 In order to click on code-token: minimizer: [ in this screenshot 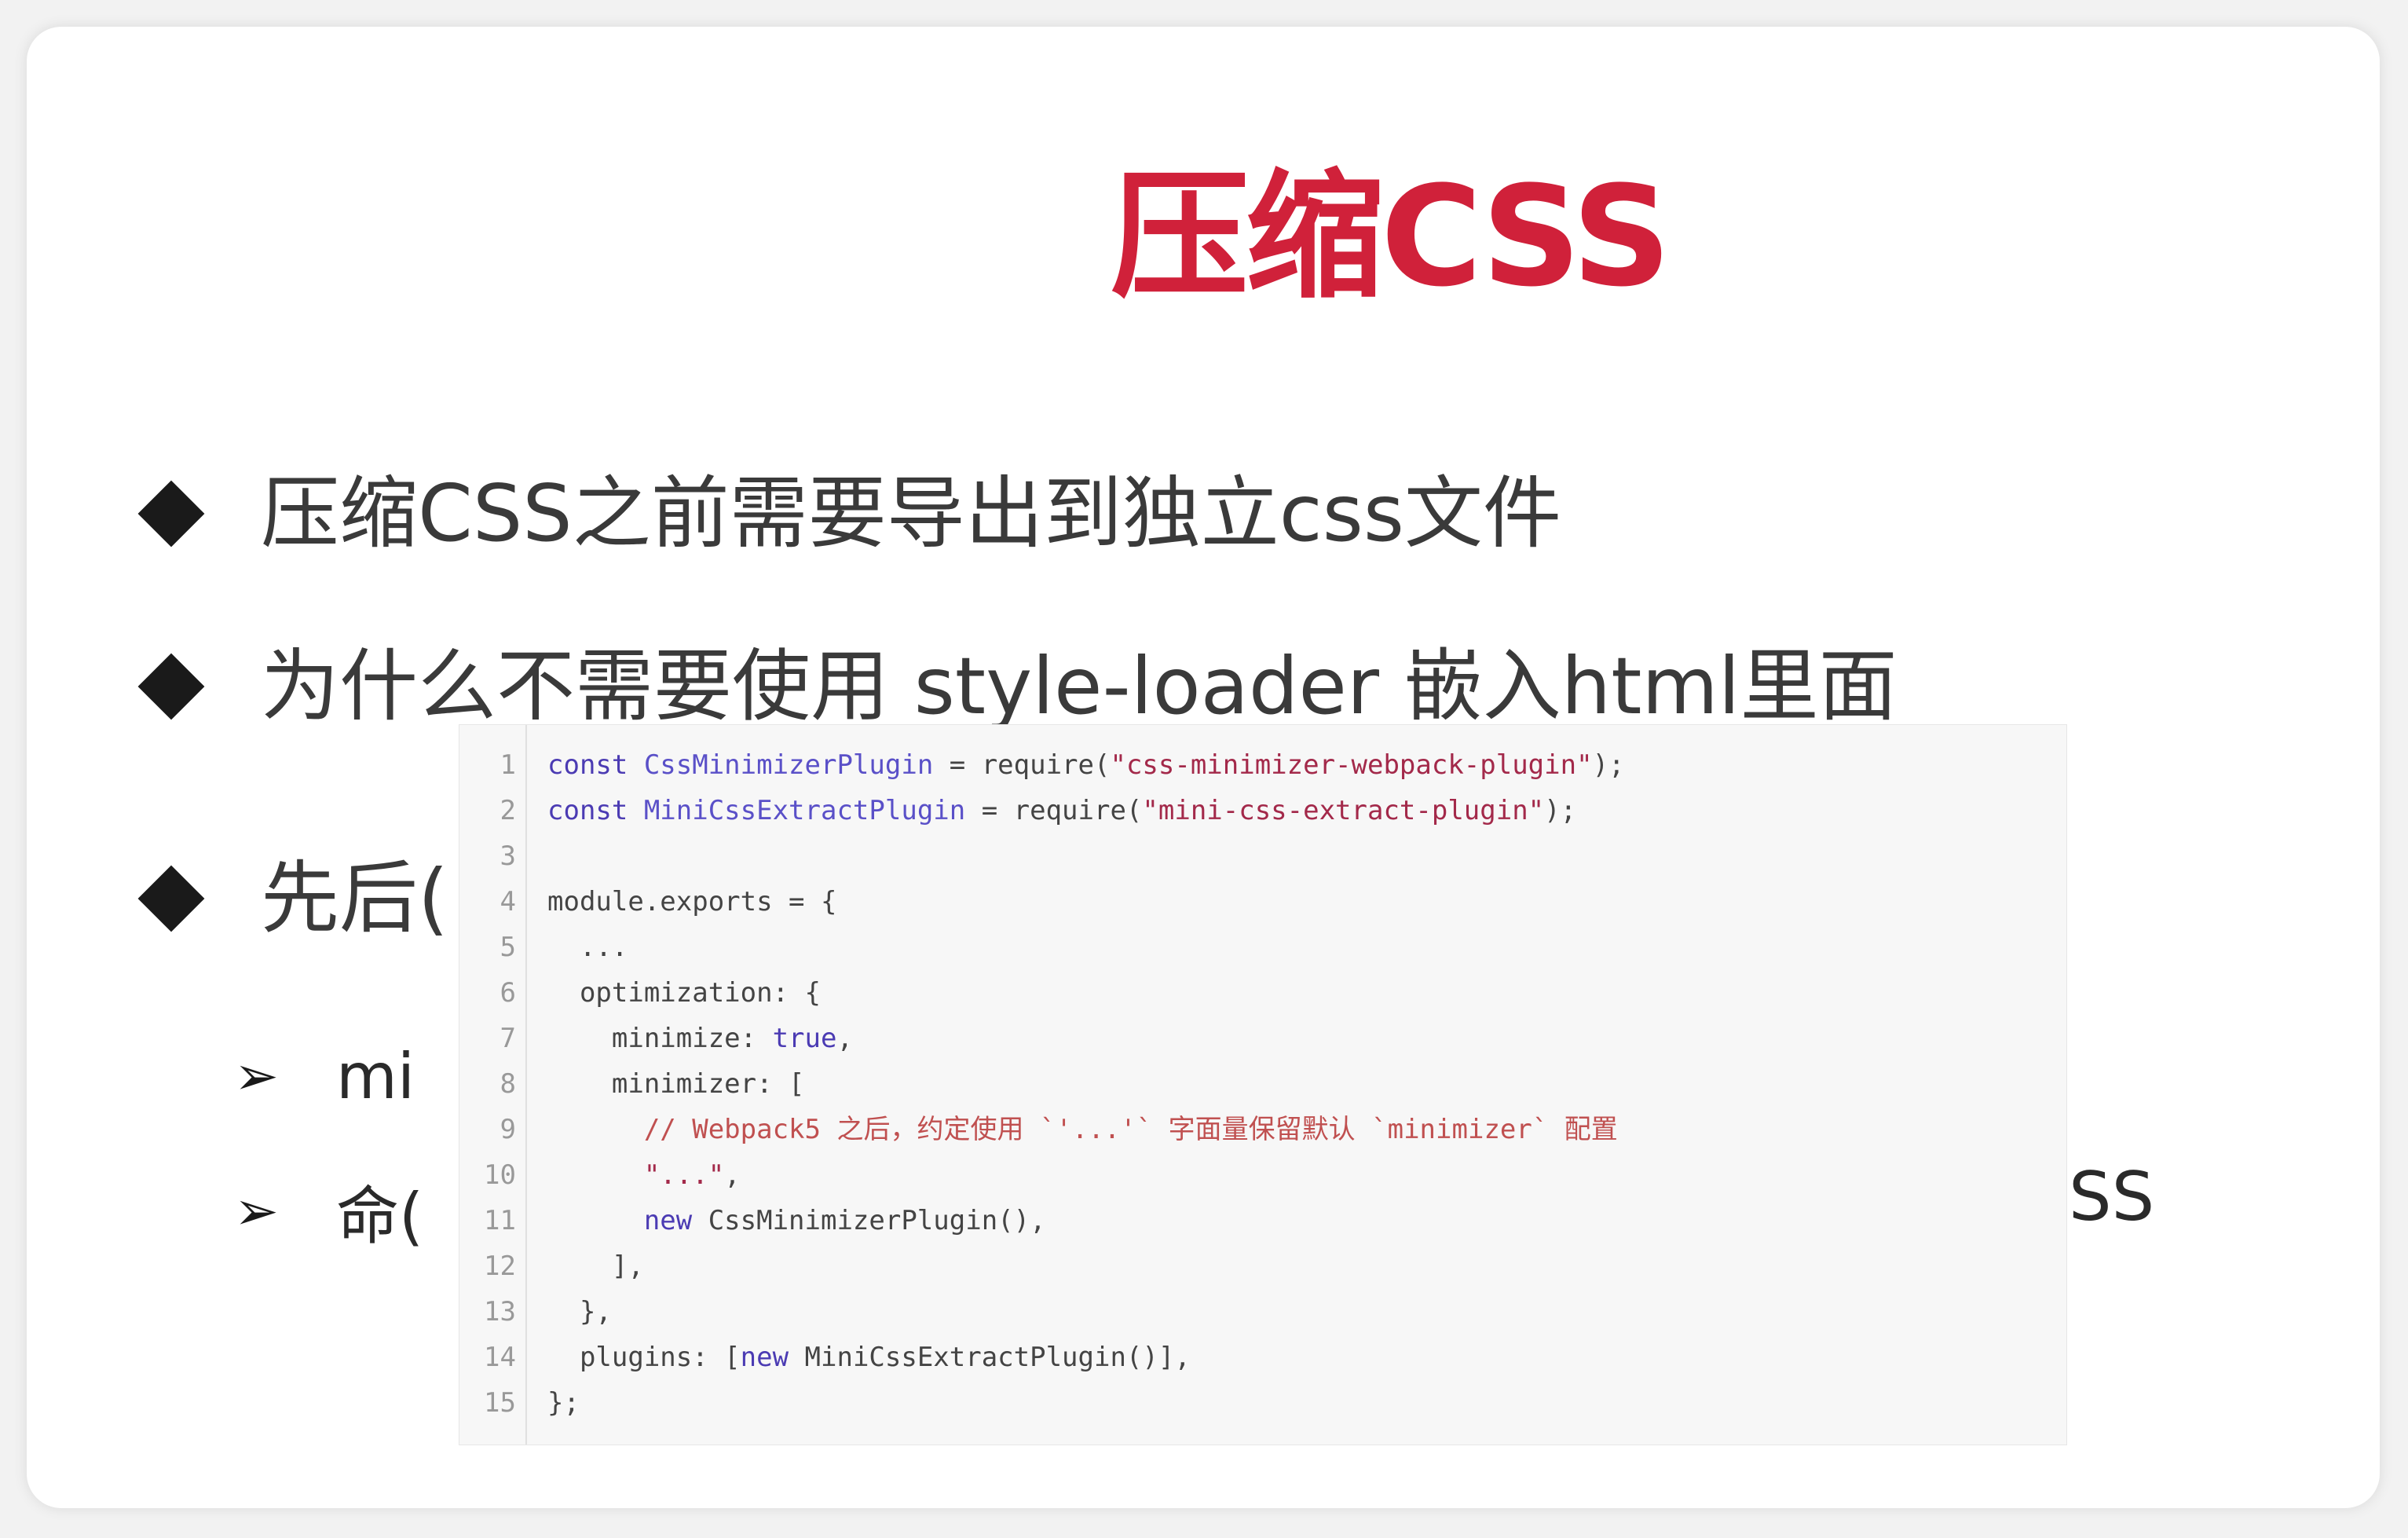, I will do `click(676, 1084)`.